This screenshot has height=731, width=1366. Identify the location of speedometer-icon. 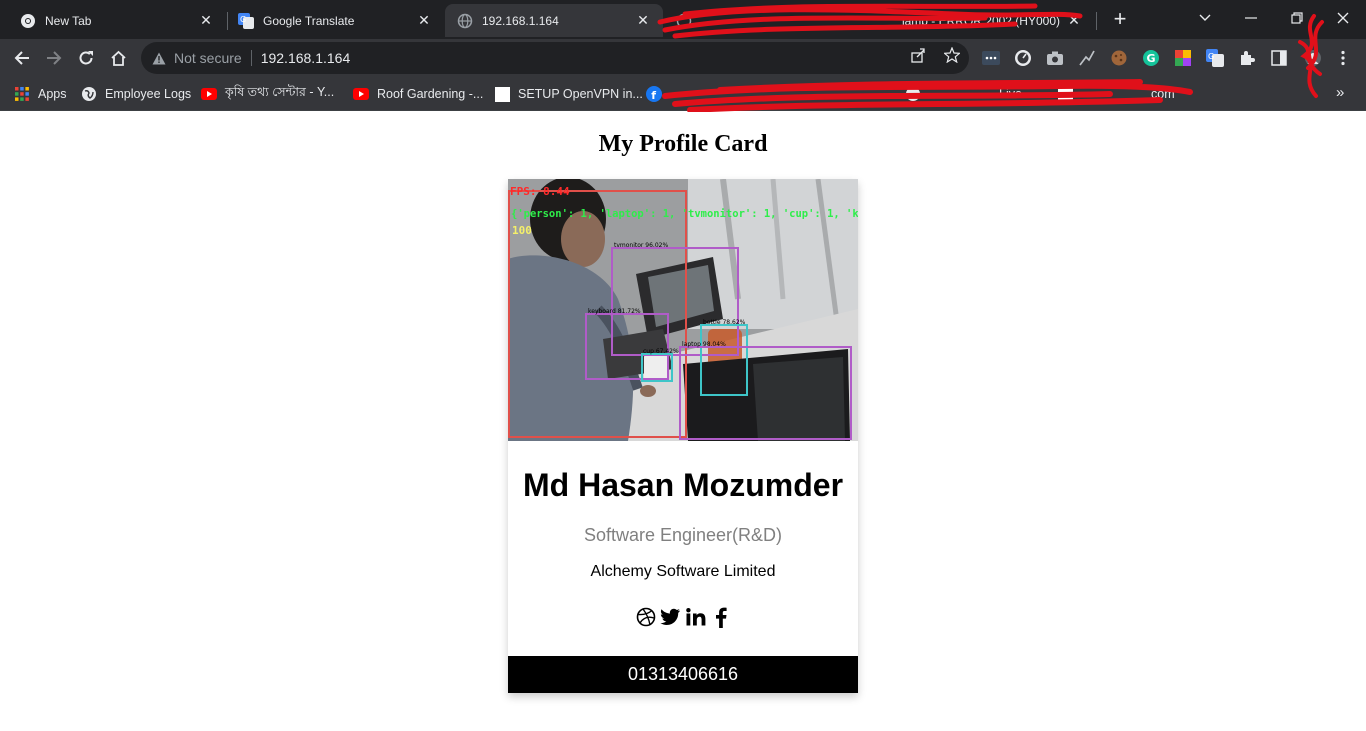
(1023, 58).